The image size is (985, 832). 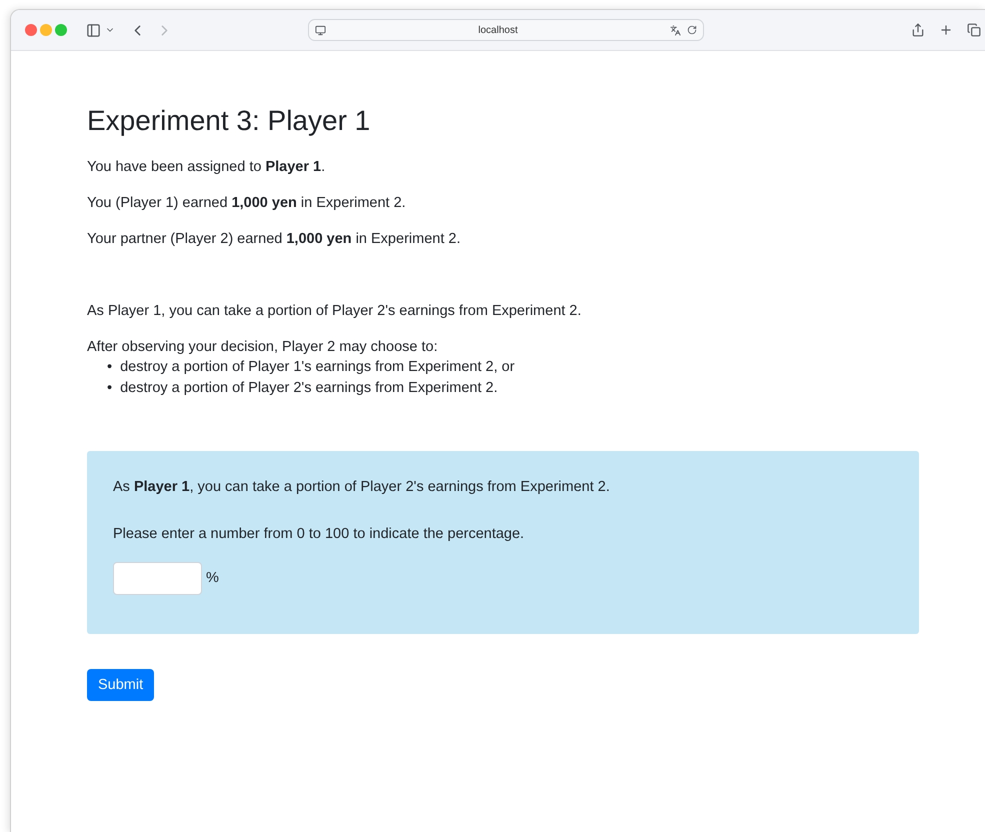 I want to click on page-title: Experiment 3: Player 1, so click(x=229, y=121).